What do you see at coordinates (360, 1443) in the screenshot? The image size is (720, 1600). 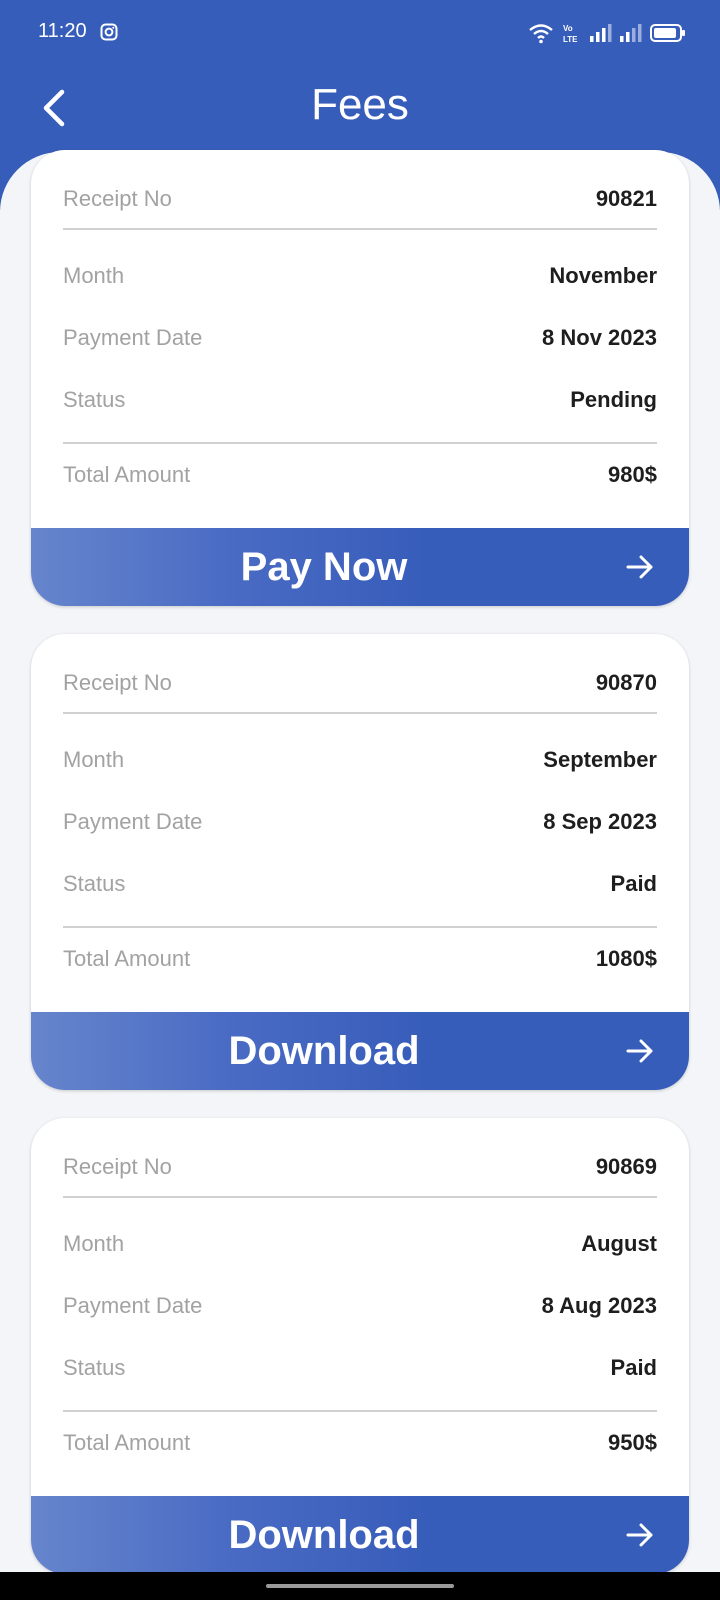 I see `total-row: Total Amount 950$` at bounding box center [360, 1443].